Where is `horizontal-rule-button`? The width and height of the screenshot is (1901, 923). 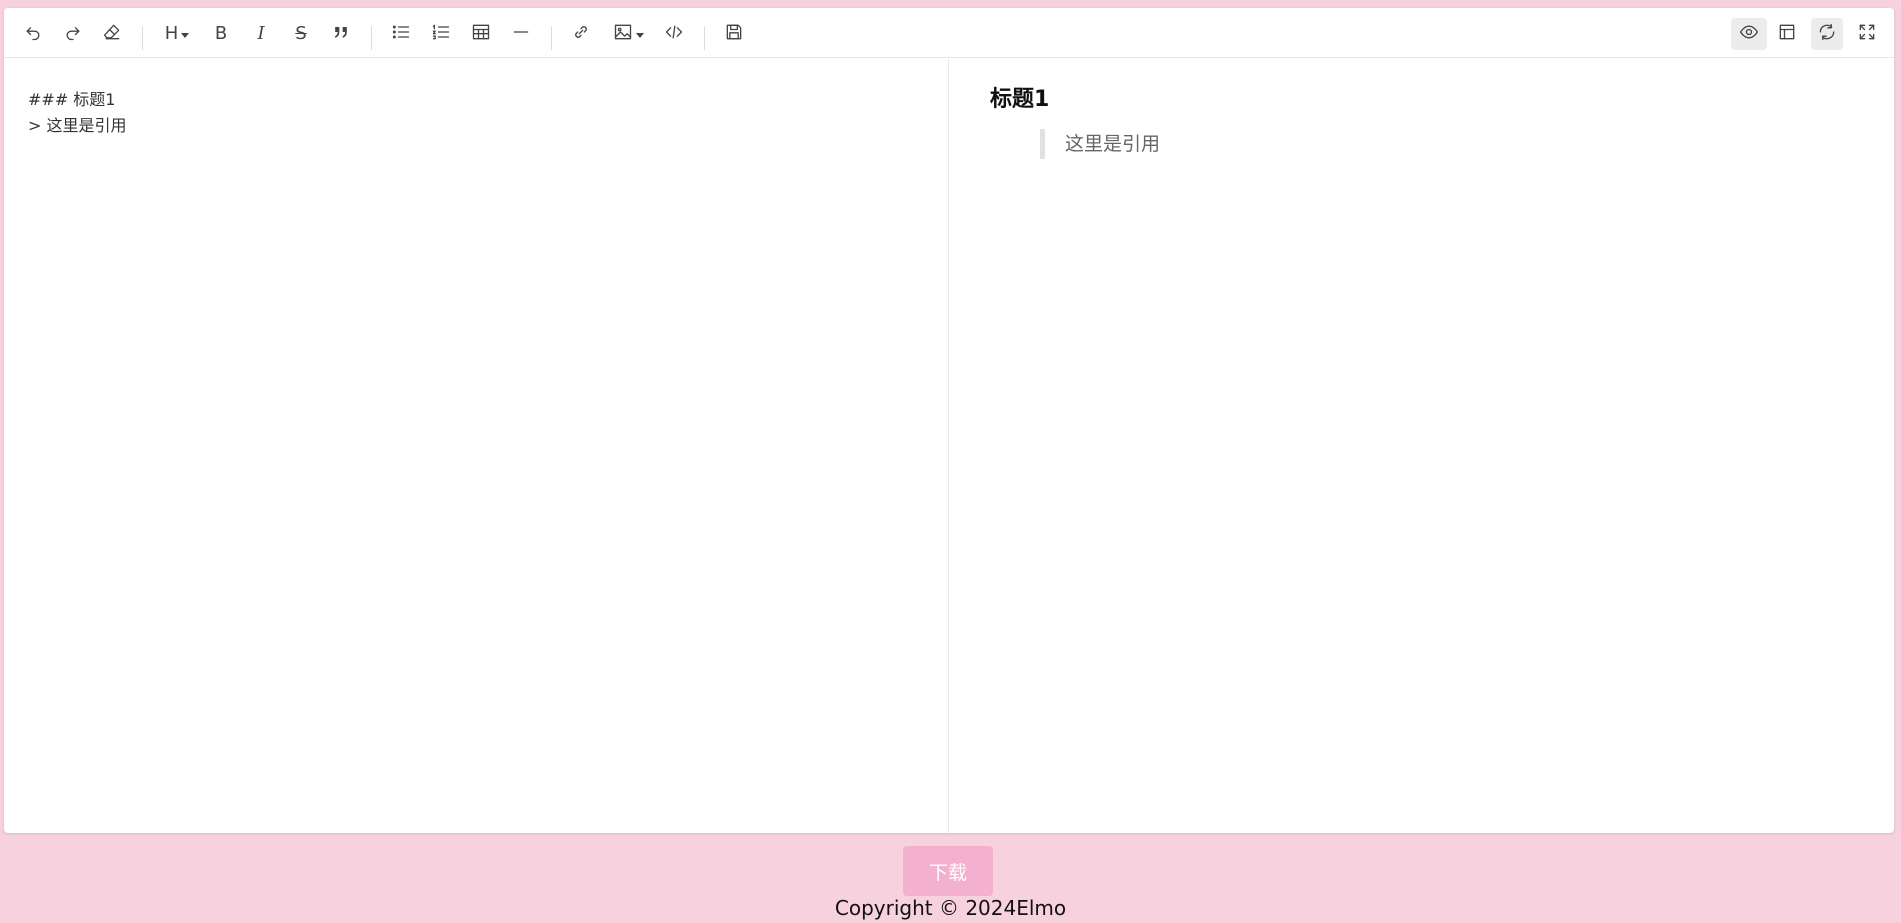 horizontal-rule-button is located at coordinates (521, 34).